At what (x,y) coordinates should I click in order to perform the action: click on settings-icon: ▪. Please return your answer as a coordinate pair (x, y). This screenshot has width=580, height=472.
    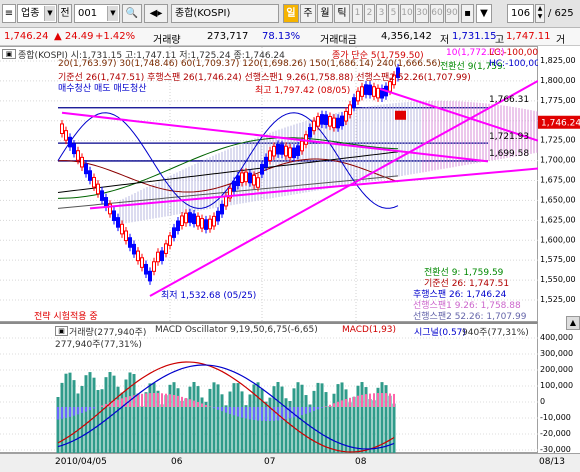
    Looking at the image, I should click on (467, 13).